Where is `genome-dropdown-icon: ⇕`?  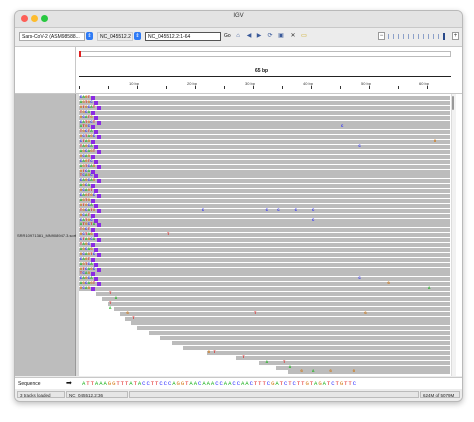
genome-dropdown-icon: ⇕ is located at coordinates (89, 36).